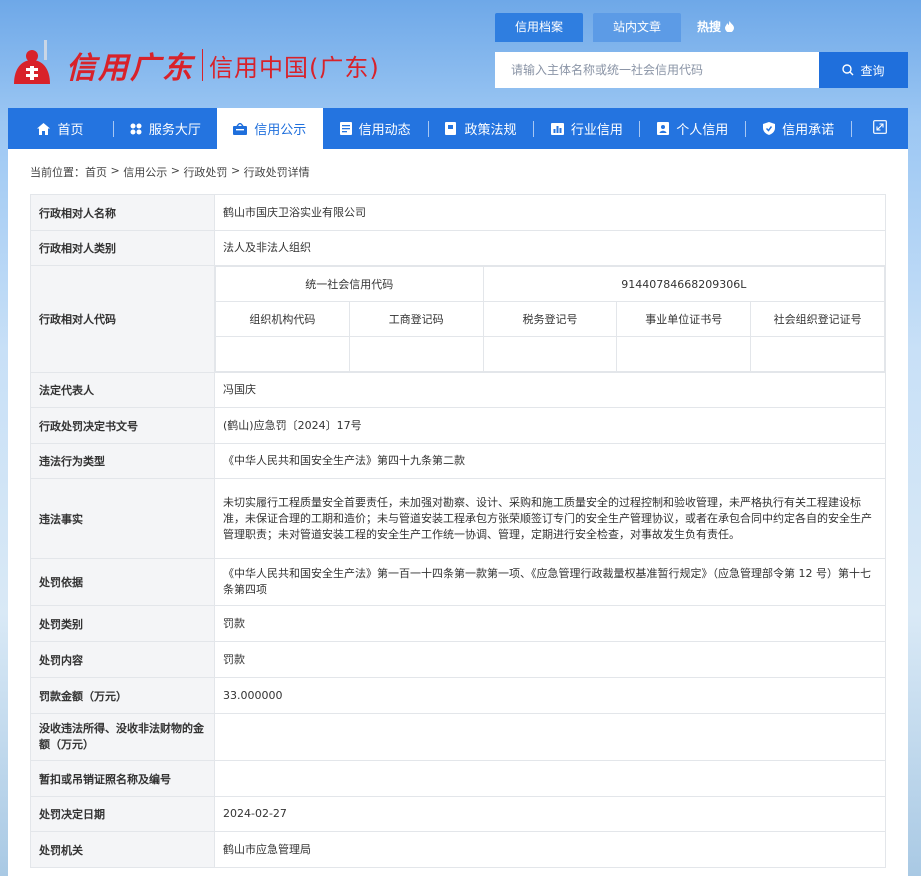 The width and height of the screenshot is (921, 876). Describe the element at coordinates (808, 130) in the screenshot. I see `nav-item-label: 信用承诺` at that location.